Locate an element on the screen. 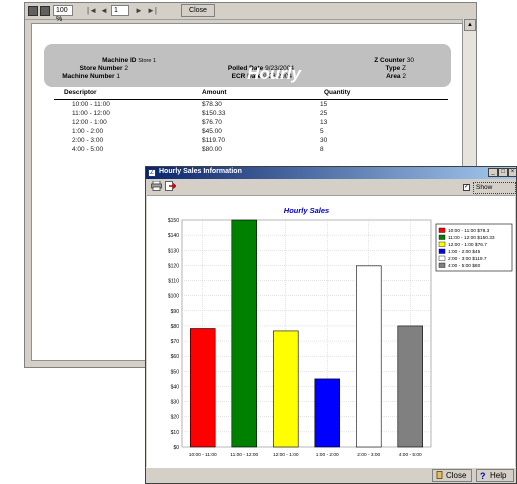 This screenshot has width=517, height=484. column-header-amount: Amount is located at coordinates (214, 92).